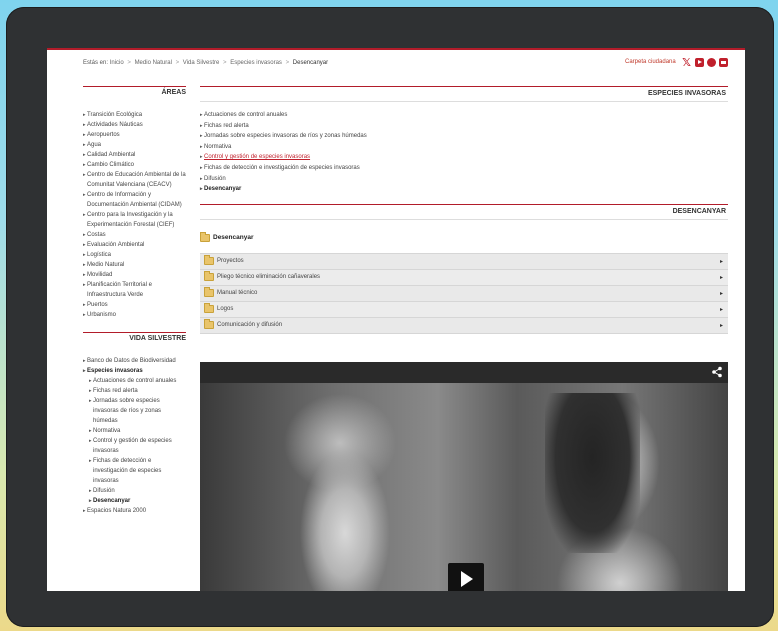 This screenshot has width=778, height=631. I want to click on link-difusion: Difusión, so click(464, 179).